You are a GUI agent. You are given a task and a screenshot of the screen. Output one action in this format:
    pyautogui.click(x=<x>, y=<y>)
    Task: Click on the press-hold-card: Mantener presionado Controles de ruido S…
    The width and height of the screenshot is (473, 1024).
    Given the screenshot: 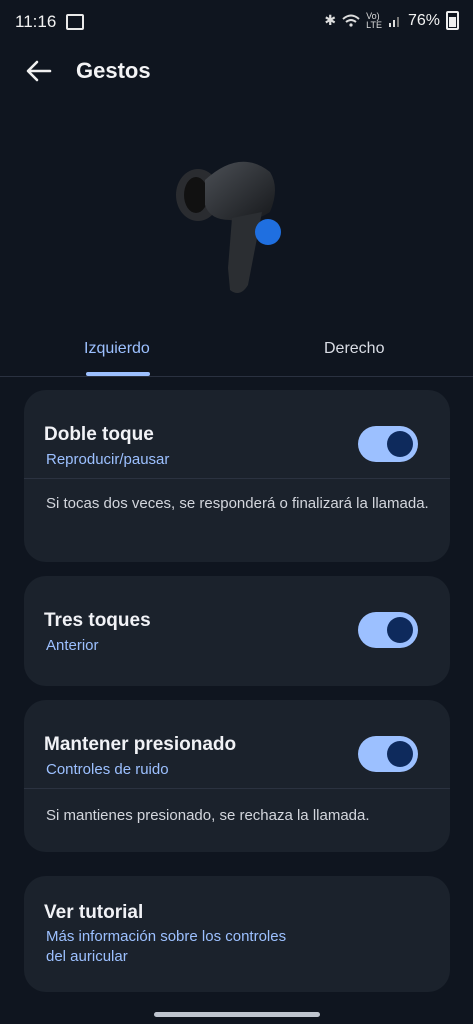 What is the action you would take?
    pyautogui.click(x=237, y=776)
    